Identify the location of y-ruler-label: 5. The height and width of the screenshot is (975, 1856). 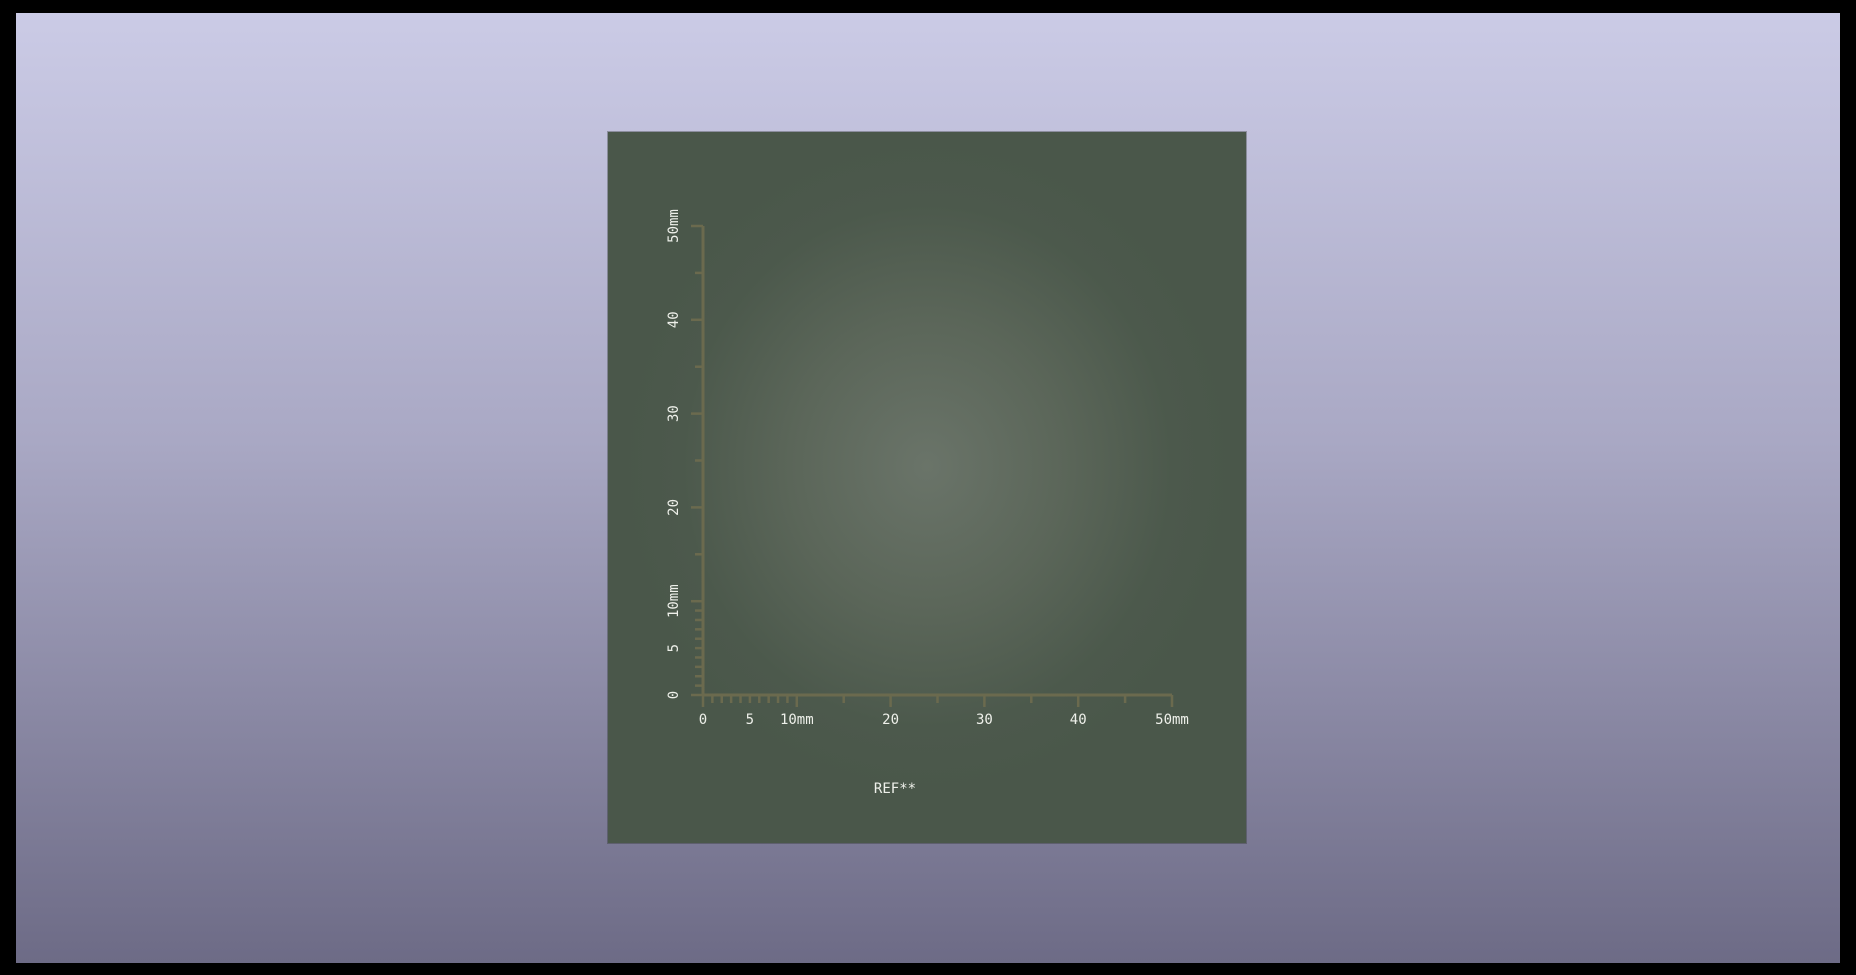
(674, 648).